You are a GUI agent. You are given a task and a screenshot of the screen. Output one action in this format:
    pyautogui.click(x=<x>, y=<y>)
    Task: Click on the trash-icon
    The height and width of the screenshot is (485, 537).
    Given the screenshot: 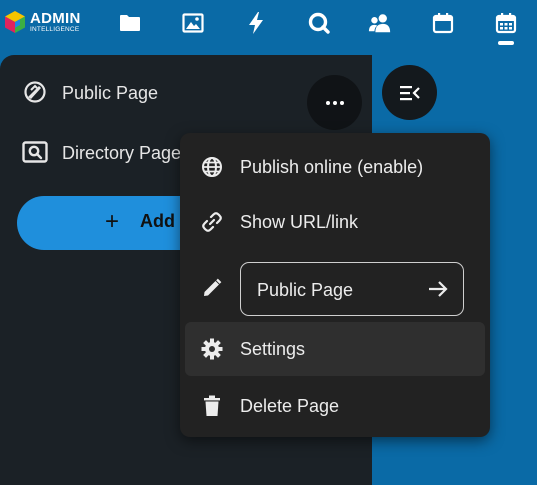 What is the action you would take?
    pyautogui.click(x=212, y=406)
    